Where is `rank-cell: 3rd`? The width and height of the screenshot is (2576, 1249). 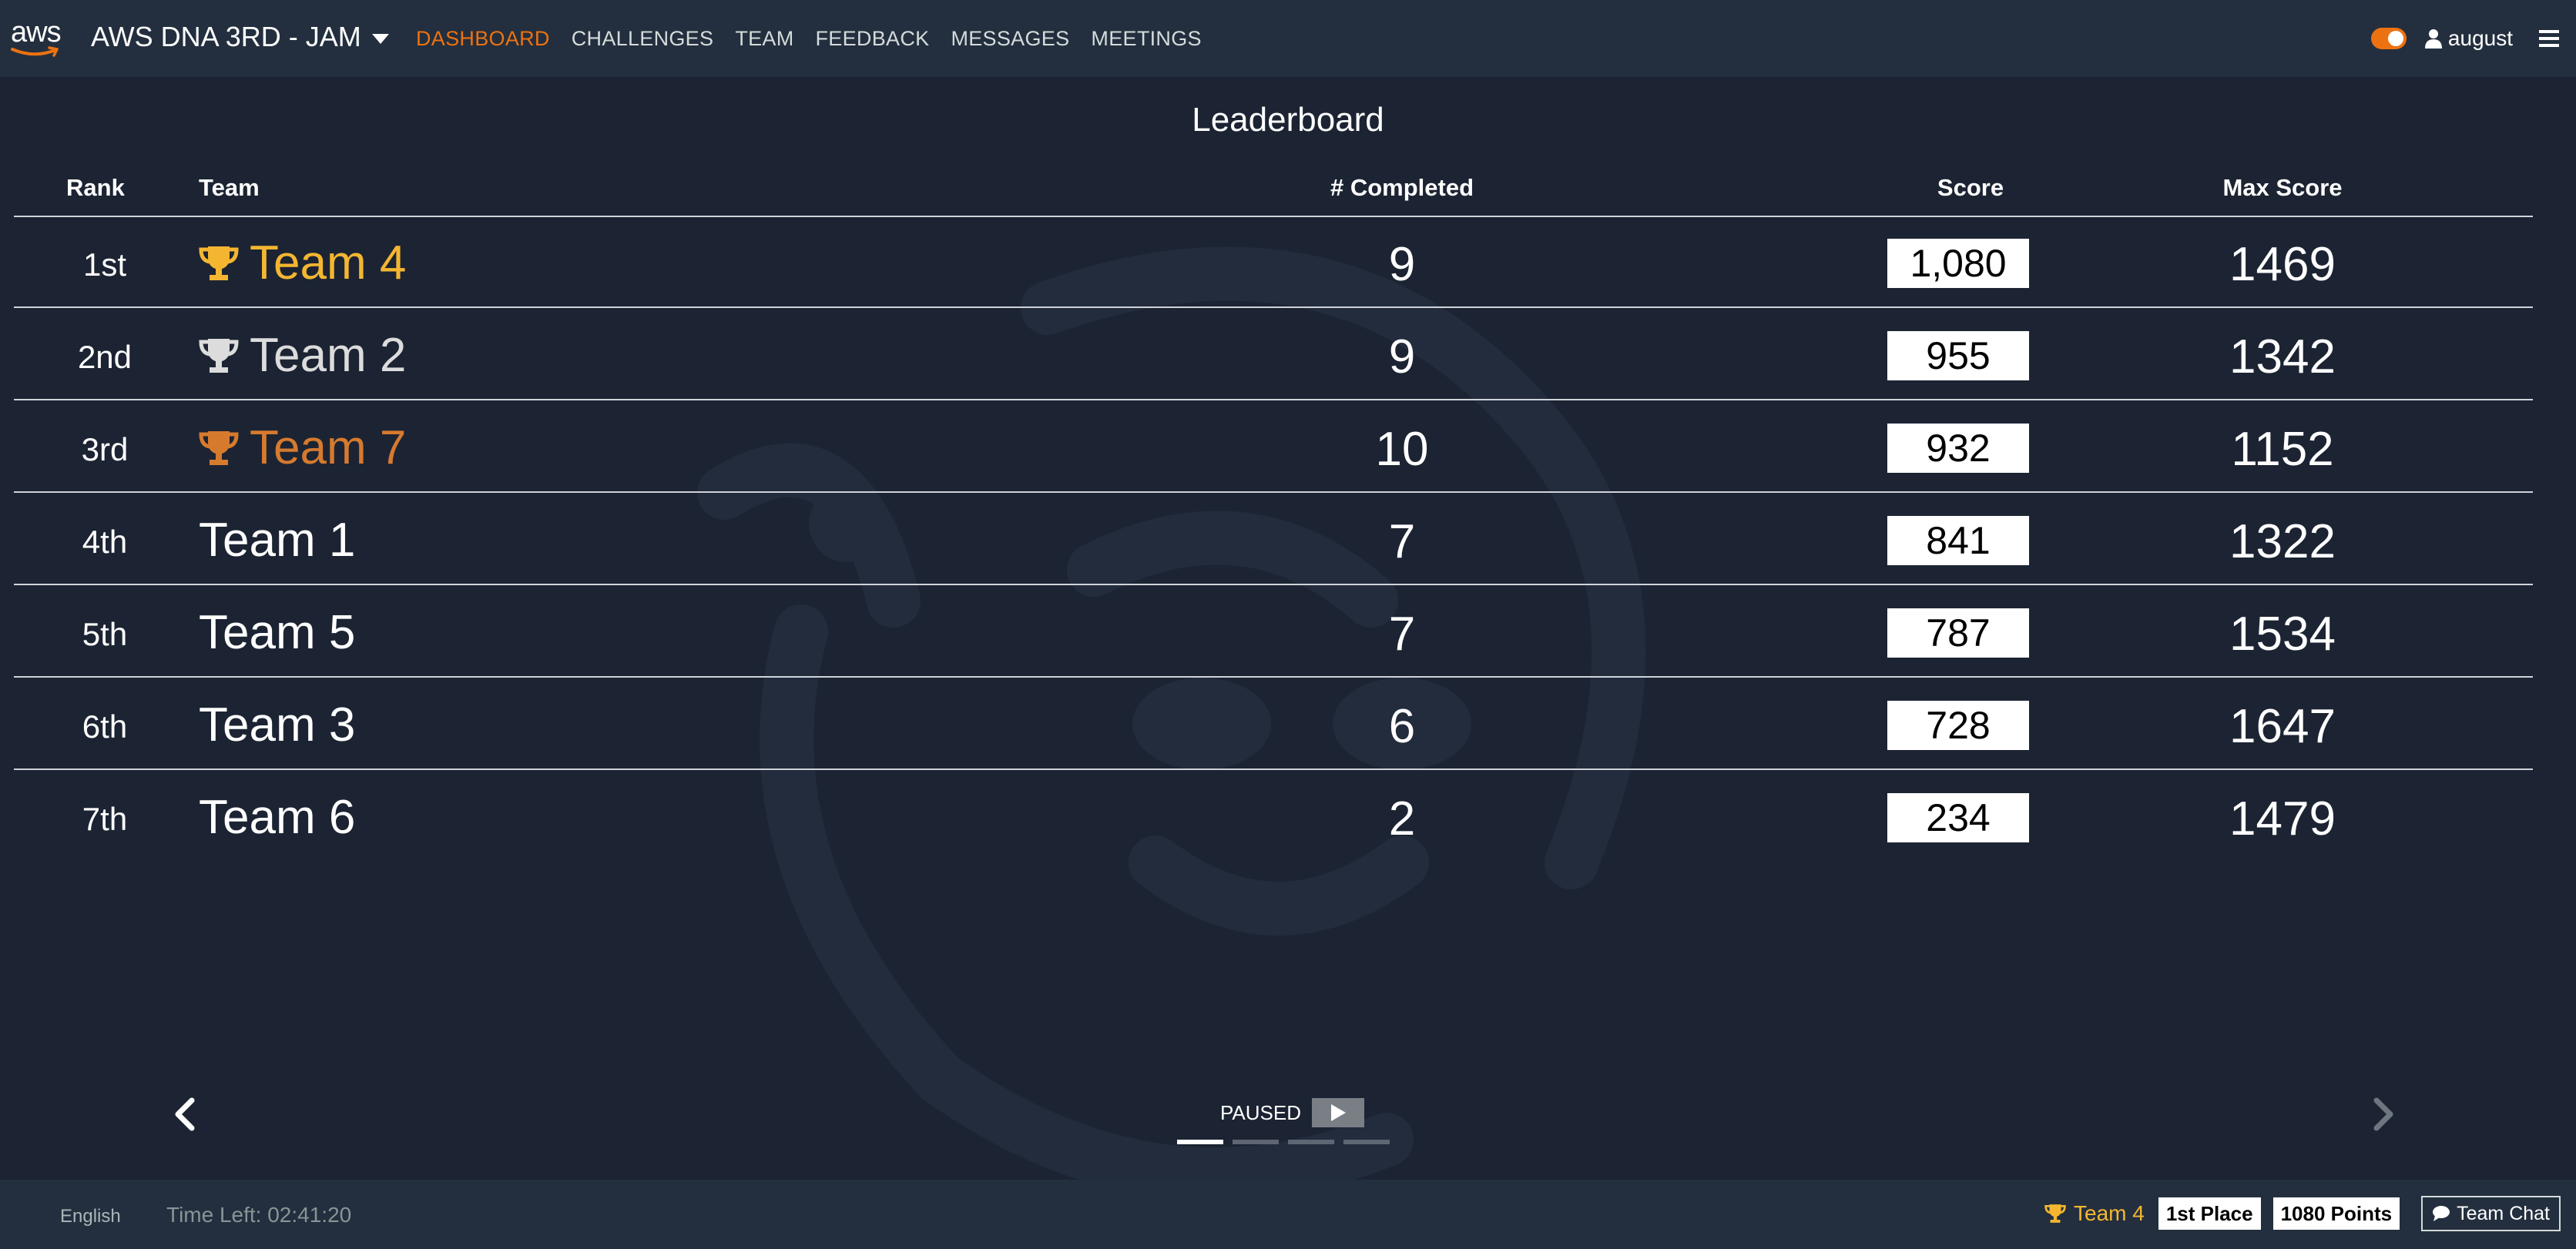
rank-cell: 3rd is located at coordinates (105, 449).